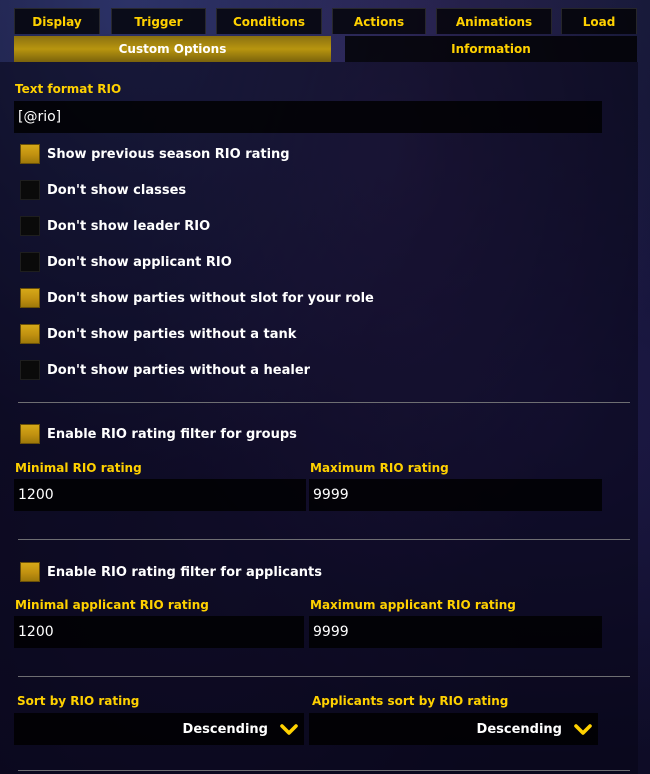 The width and height of the screenshot is (650, 774). I want to click on checkbox-row-group-filter: Enable RIO rating filter for groups, so click(158, 434).